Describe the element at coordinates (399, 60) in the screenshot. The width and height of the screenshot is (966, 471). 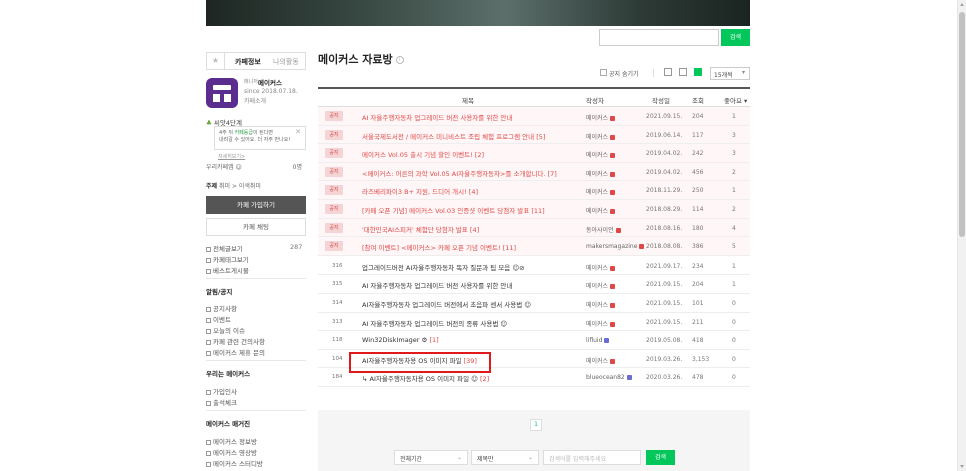
I see `info-icon: i` at that location.